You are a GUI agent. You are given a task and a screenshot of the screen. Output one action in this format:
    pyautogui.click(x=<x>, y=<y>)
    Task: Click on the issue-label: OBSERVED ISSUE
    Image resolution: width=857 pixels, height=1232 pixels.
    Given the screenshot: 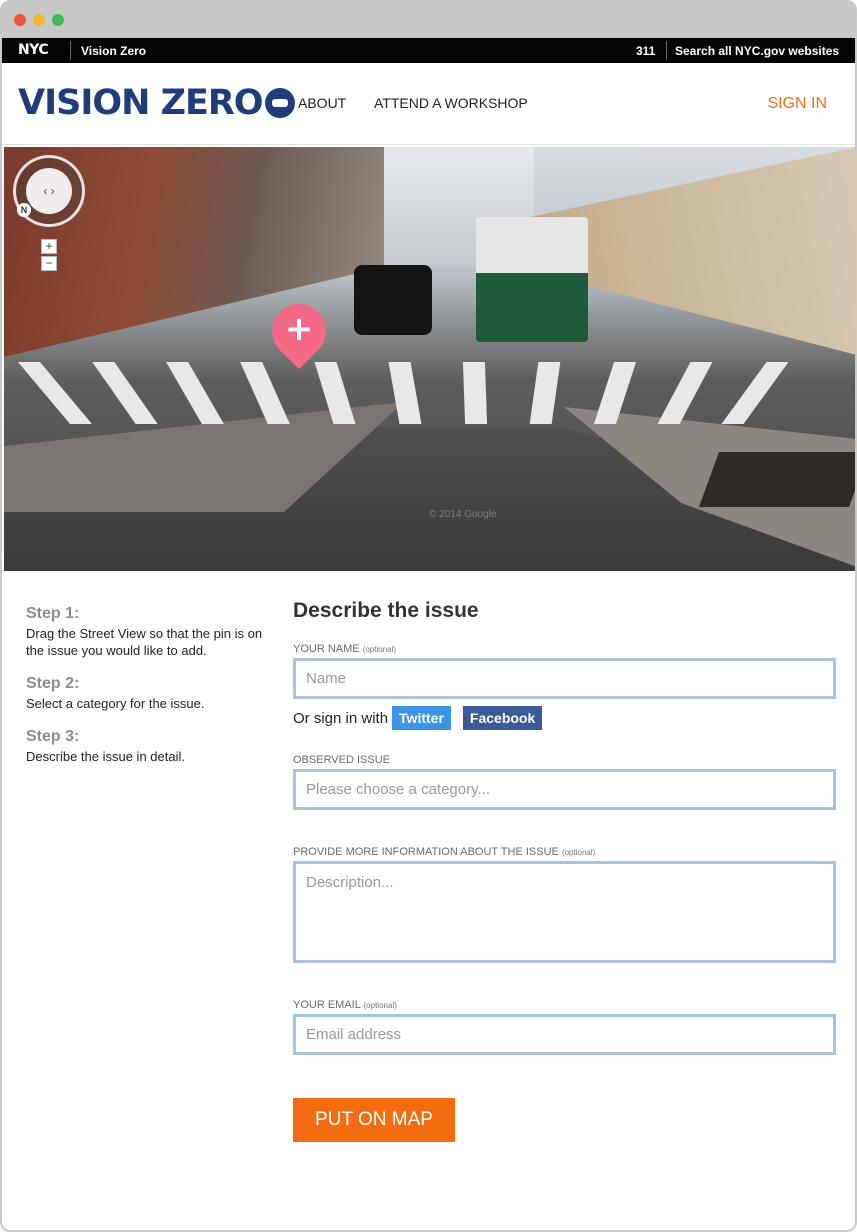 What is the action you would take?
    pyautogui.click(x=341, y=760)
    